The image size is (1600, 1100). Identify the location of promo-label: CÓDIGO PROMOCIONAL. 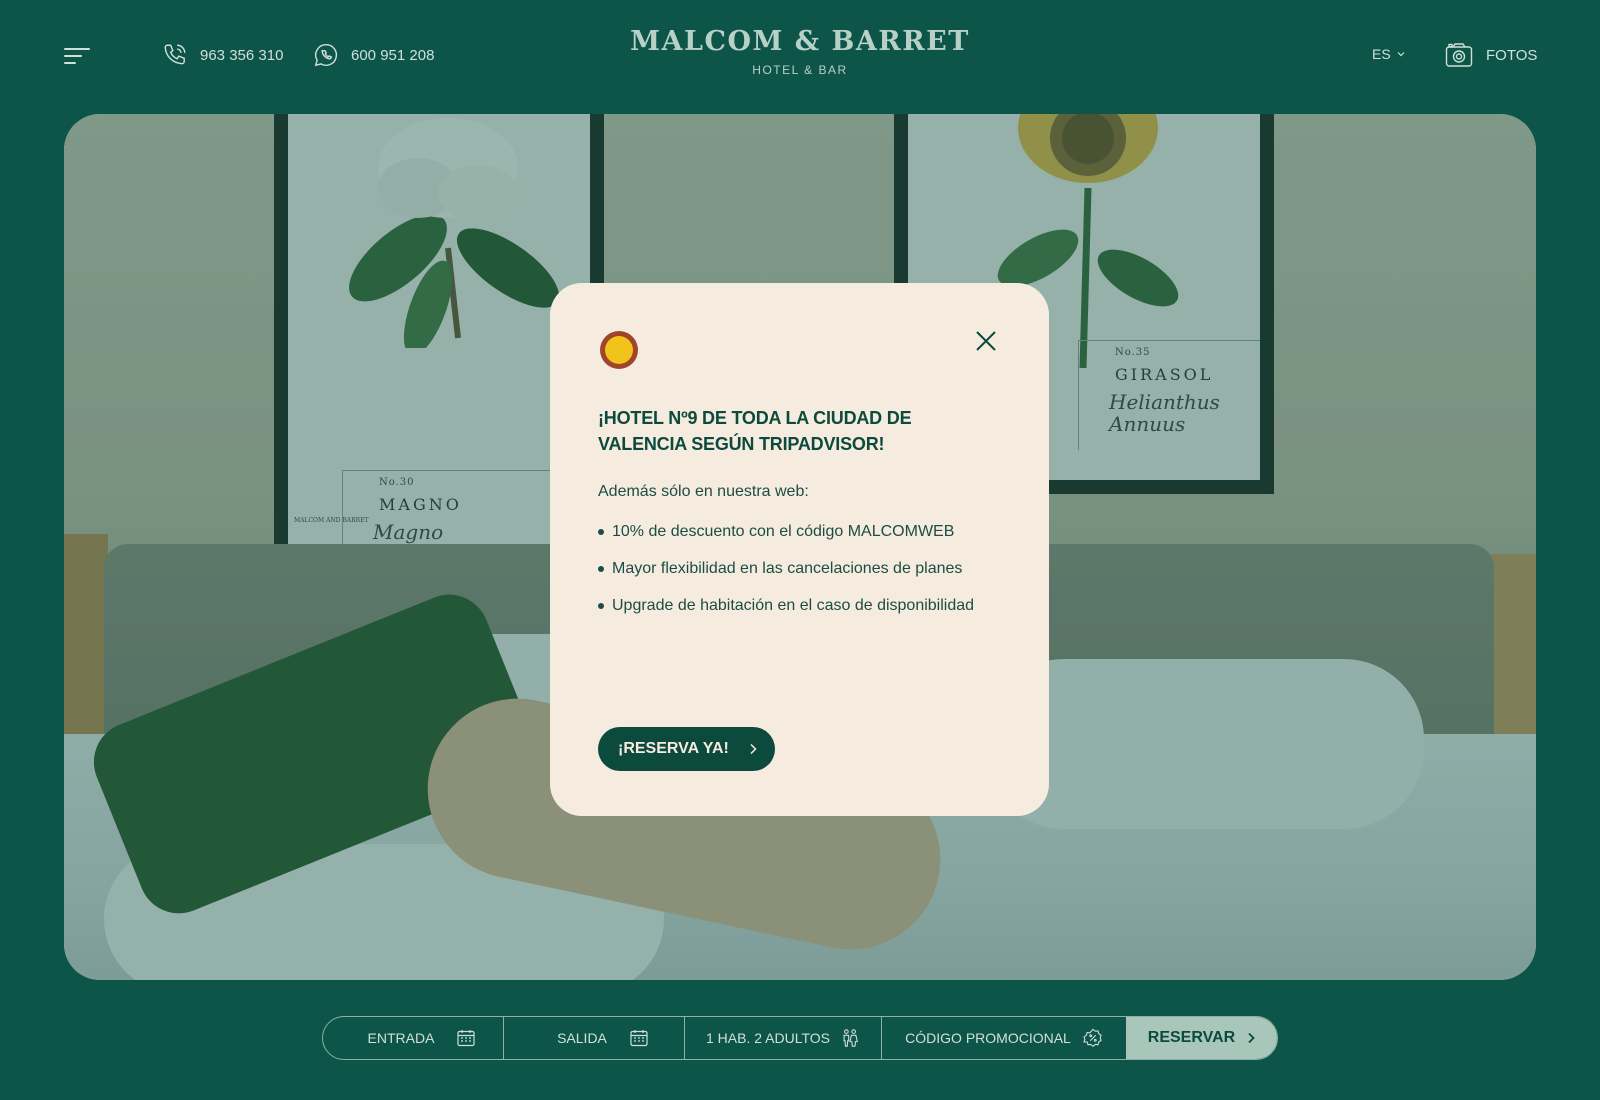
(988, 1038).